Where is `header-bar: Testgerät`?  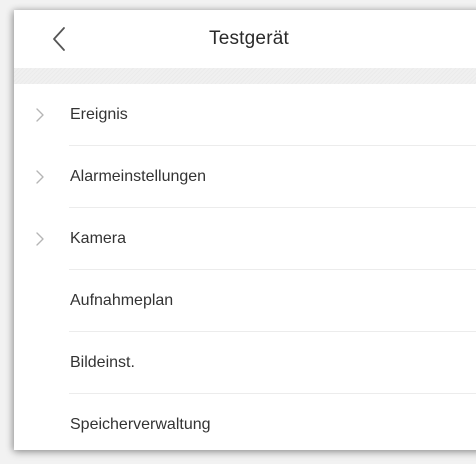
header-bar: Testgerät is located at coordinates (245, 39).